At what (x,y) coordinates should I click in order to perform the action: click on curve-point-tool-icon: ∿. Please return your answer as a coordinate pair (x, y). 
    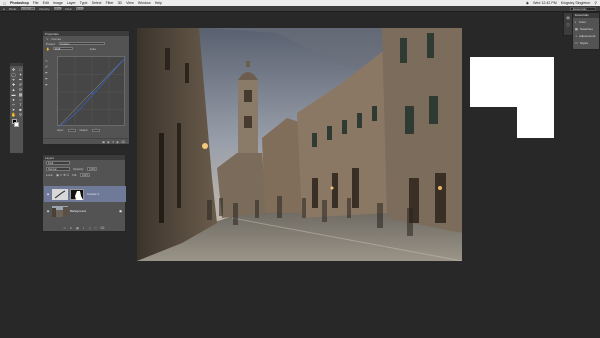
    Looking at the image, I should click on (48, 61).